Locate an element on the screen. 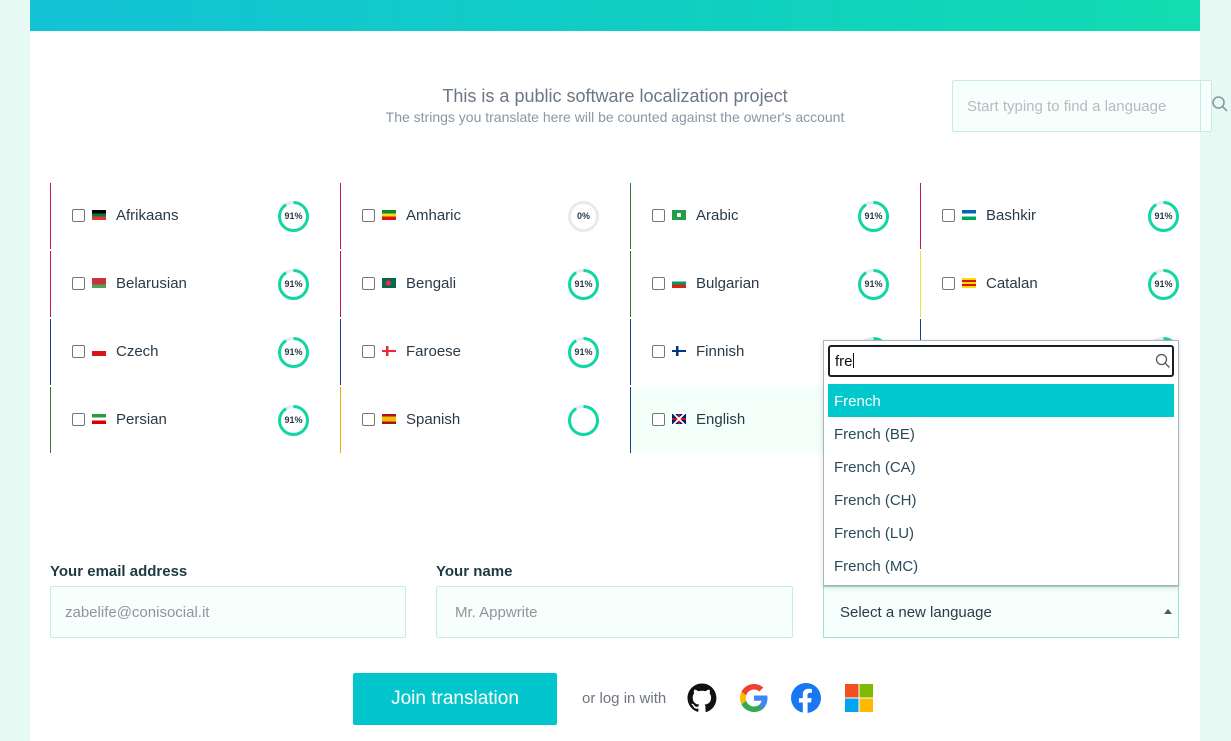  email-field: zabelife@conisocial.it is located at coordinates (228, 612).